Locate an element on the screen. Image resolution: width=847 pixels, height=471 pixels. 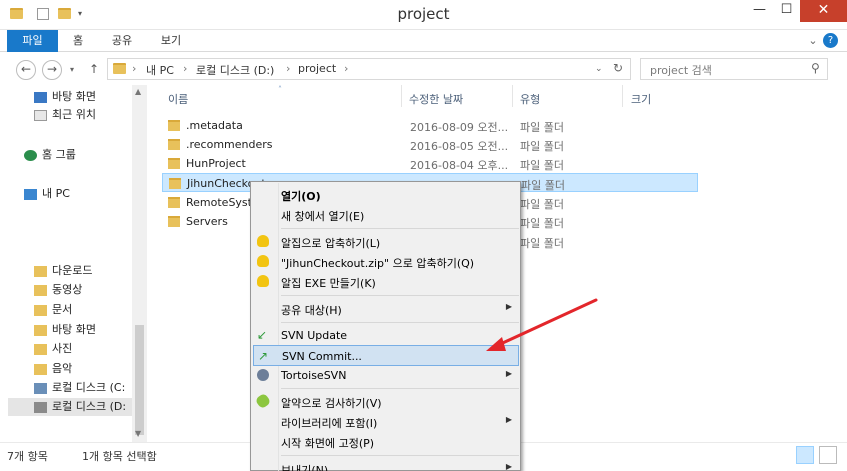
desktop-icon is located at coordinates (40, 97).